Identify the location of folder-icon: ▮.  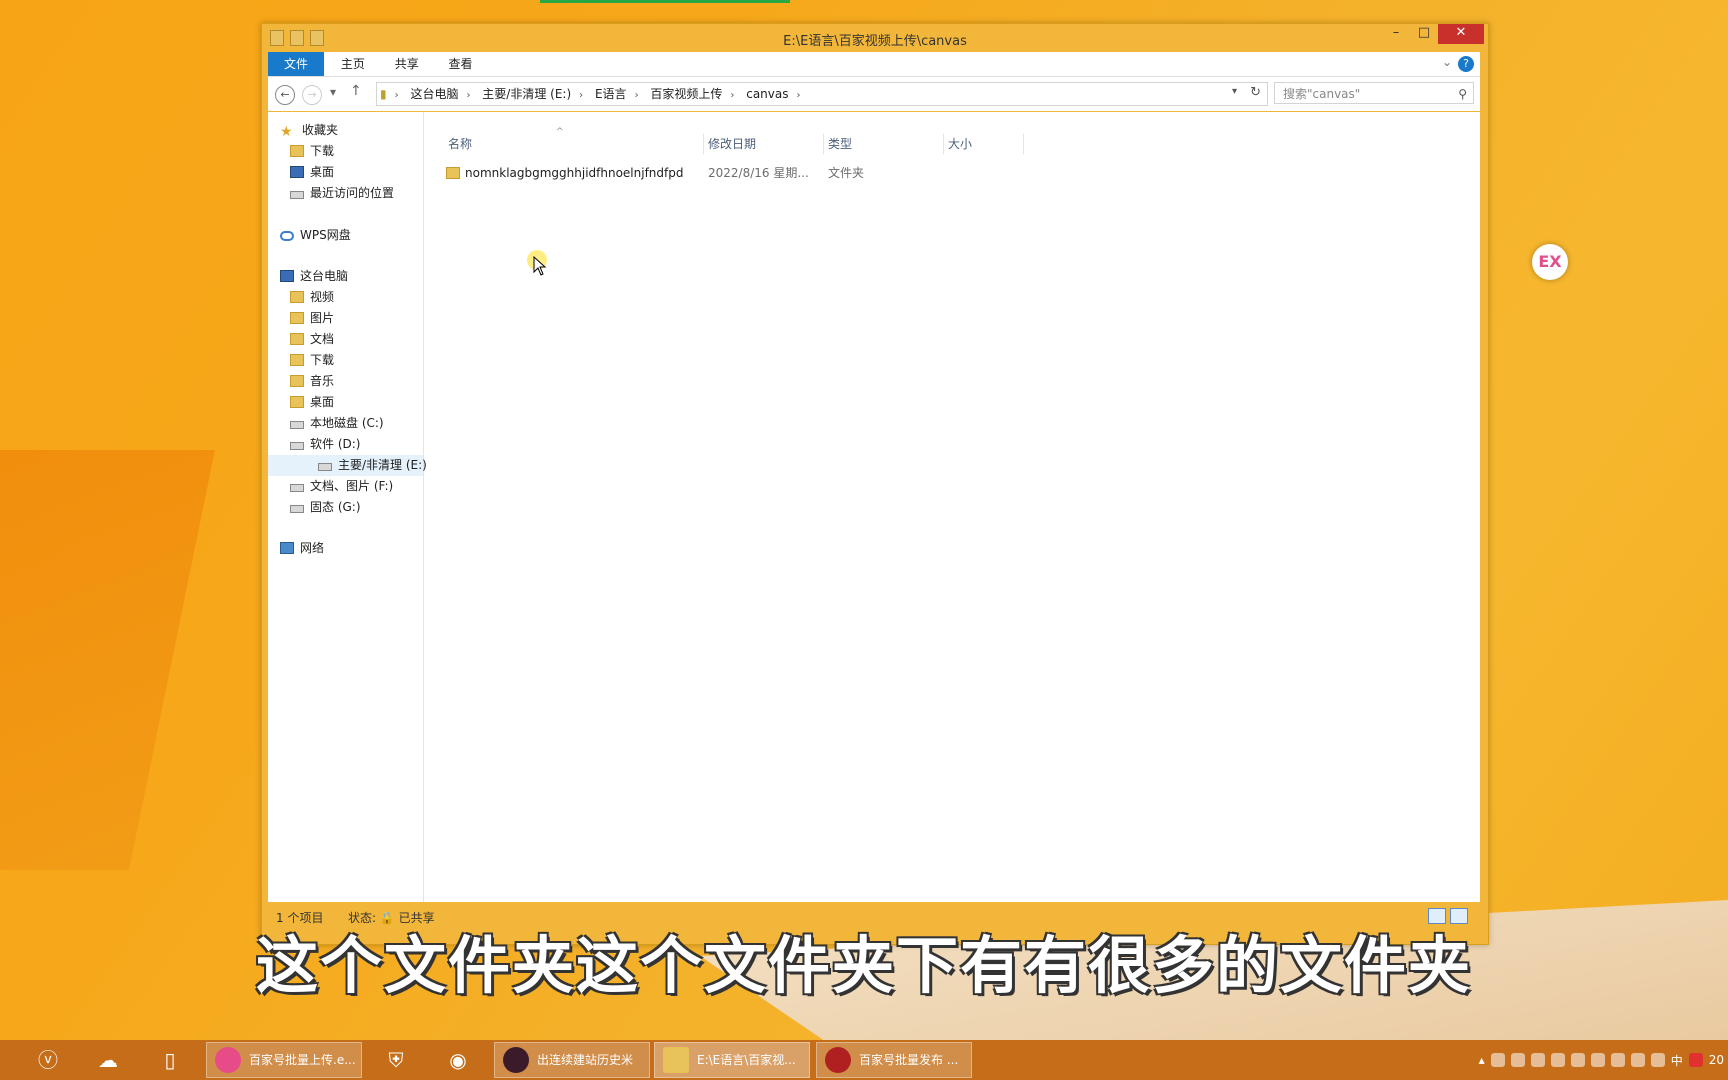
(383, 94).